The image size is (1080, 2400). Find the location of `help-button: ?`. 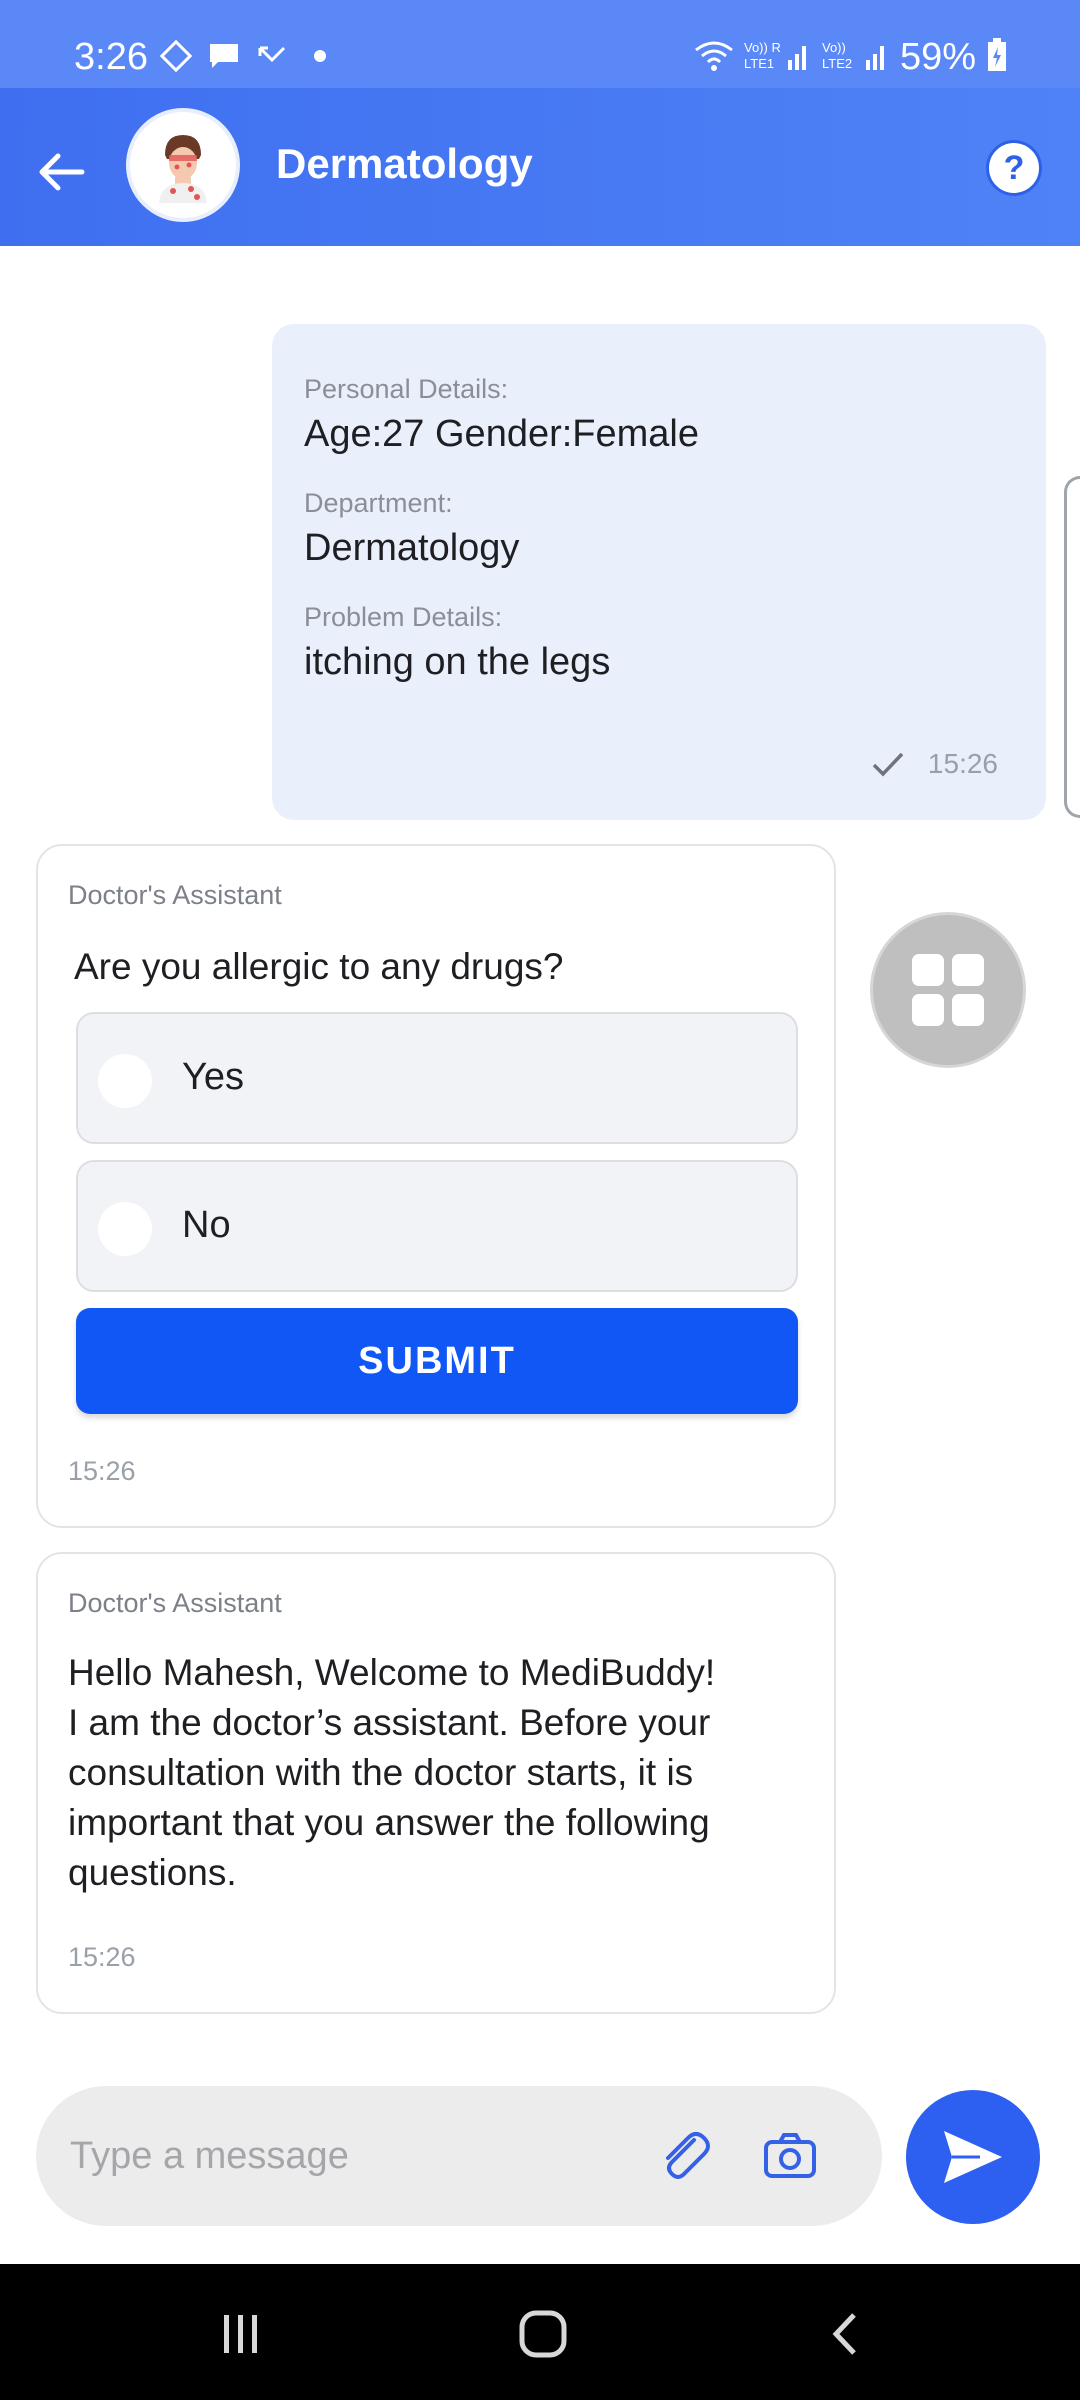

help-button: ? is located at coordinates (1014, 168).